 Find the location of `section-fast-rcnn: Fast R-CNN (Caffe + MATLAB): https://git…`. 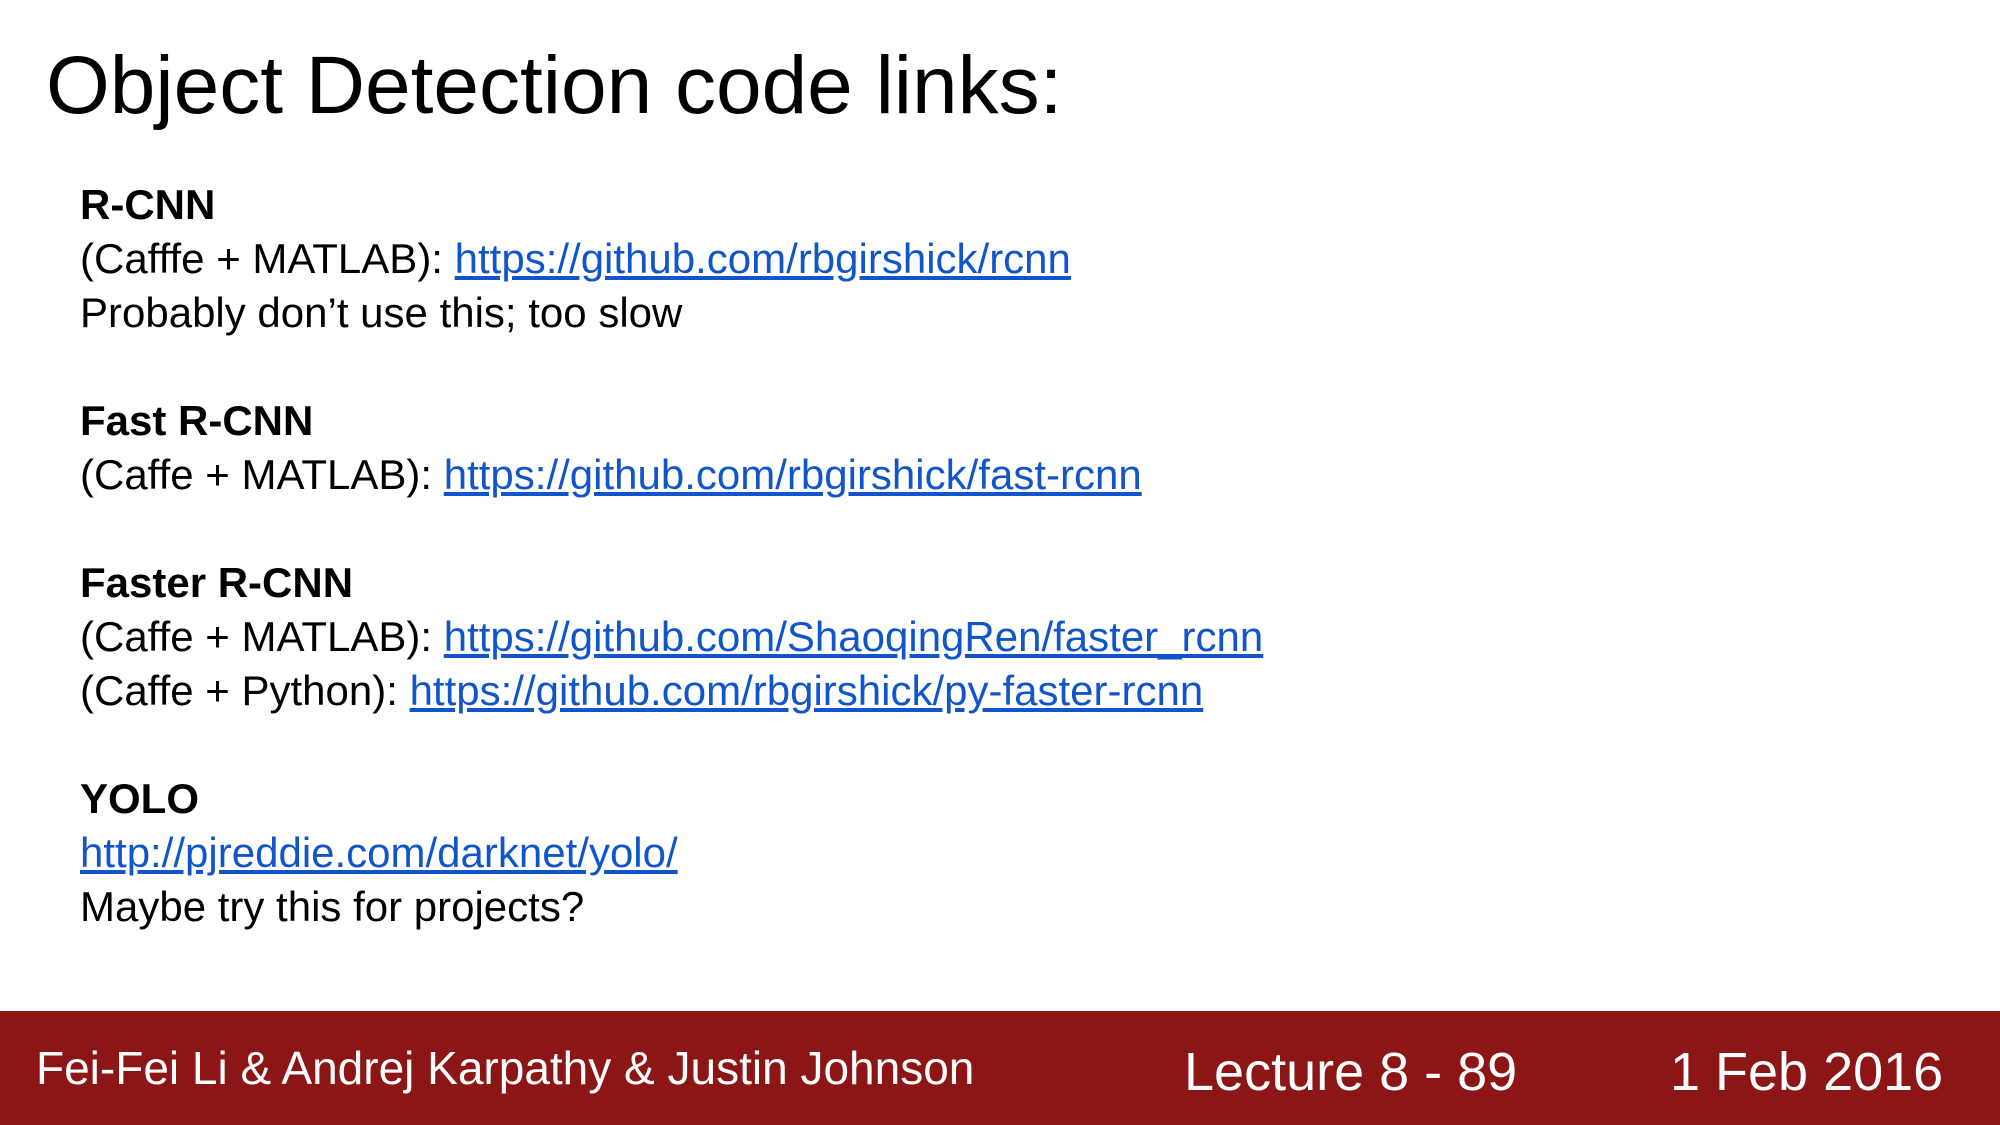

section-fast-rcnn: Fast R-CNN (Caffe + MATLAB): https://git… is located at coordinates (671, 448).